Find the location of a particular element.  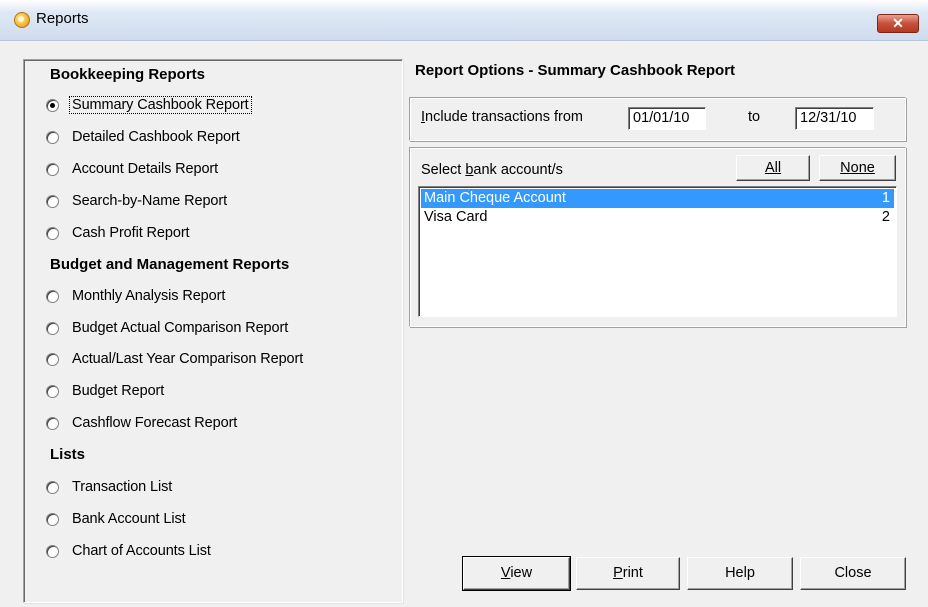

radio-detailed-cashbook-report: Detailed Cashbook Report is located at coordinates (144, 137).